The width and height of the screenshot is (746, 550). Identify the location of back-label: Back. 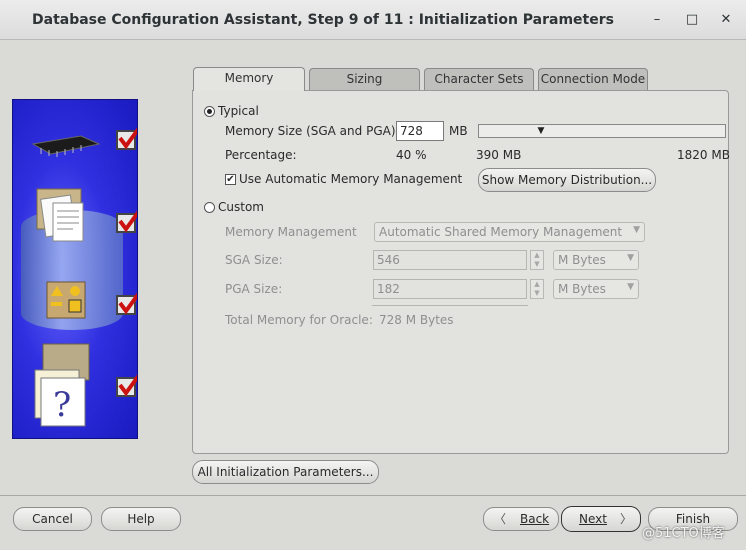
(535, 519).